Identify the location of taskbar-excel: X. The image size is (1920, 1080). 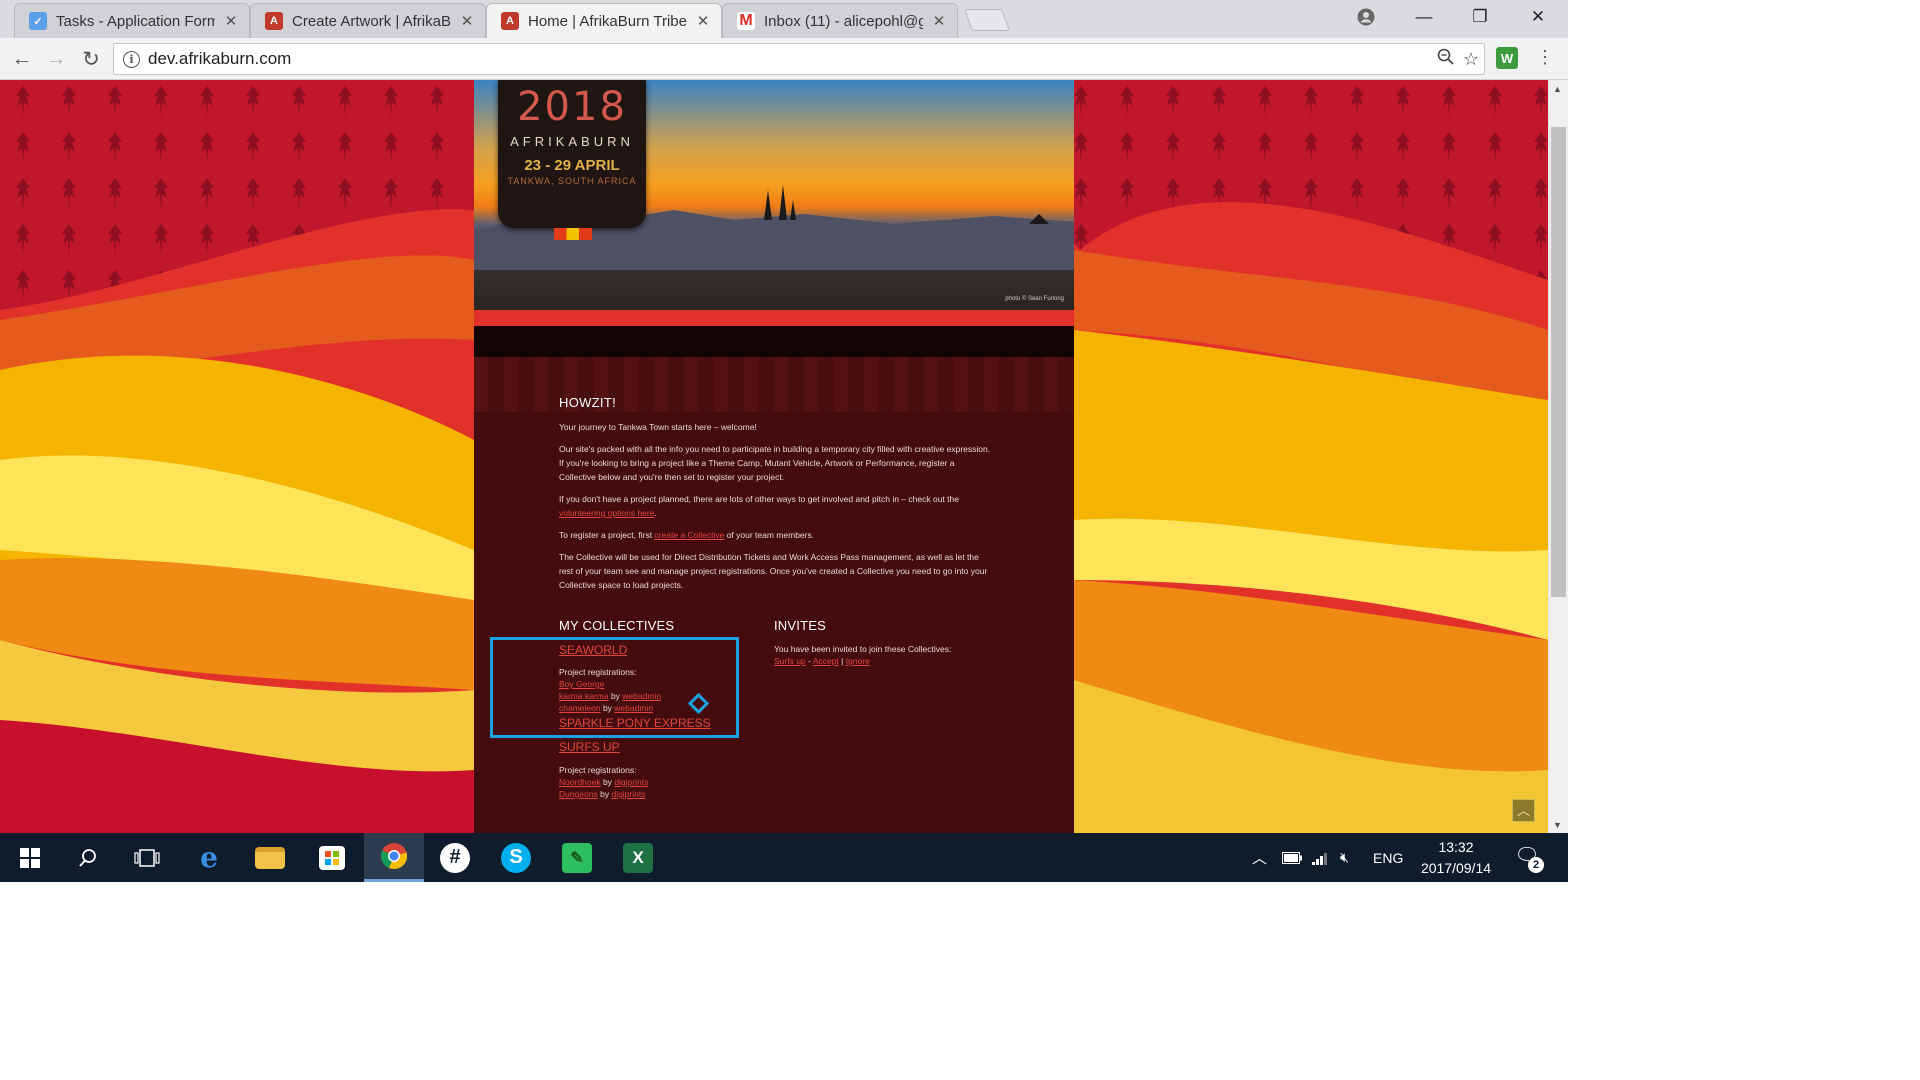
(638, 857).